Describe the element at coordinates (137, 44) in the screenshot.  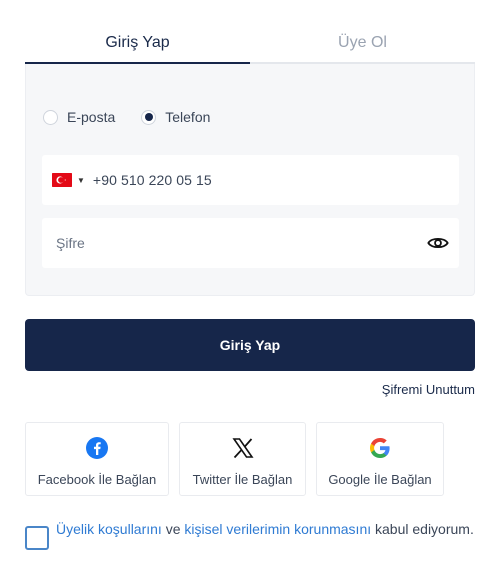
I see `tab-login: Giriş Yap` at that location.